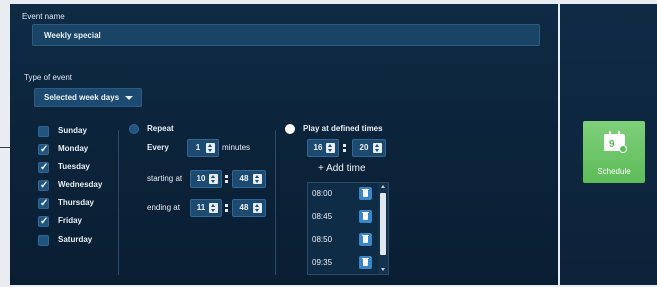  I want to click on day-label: Monday, so click(73, 148).